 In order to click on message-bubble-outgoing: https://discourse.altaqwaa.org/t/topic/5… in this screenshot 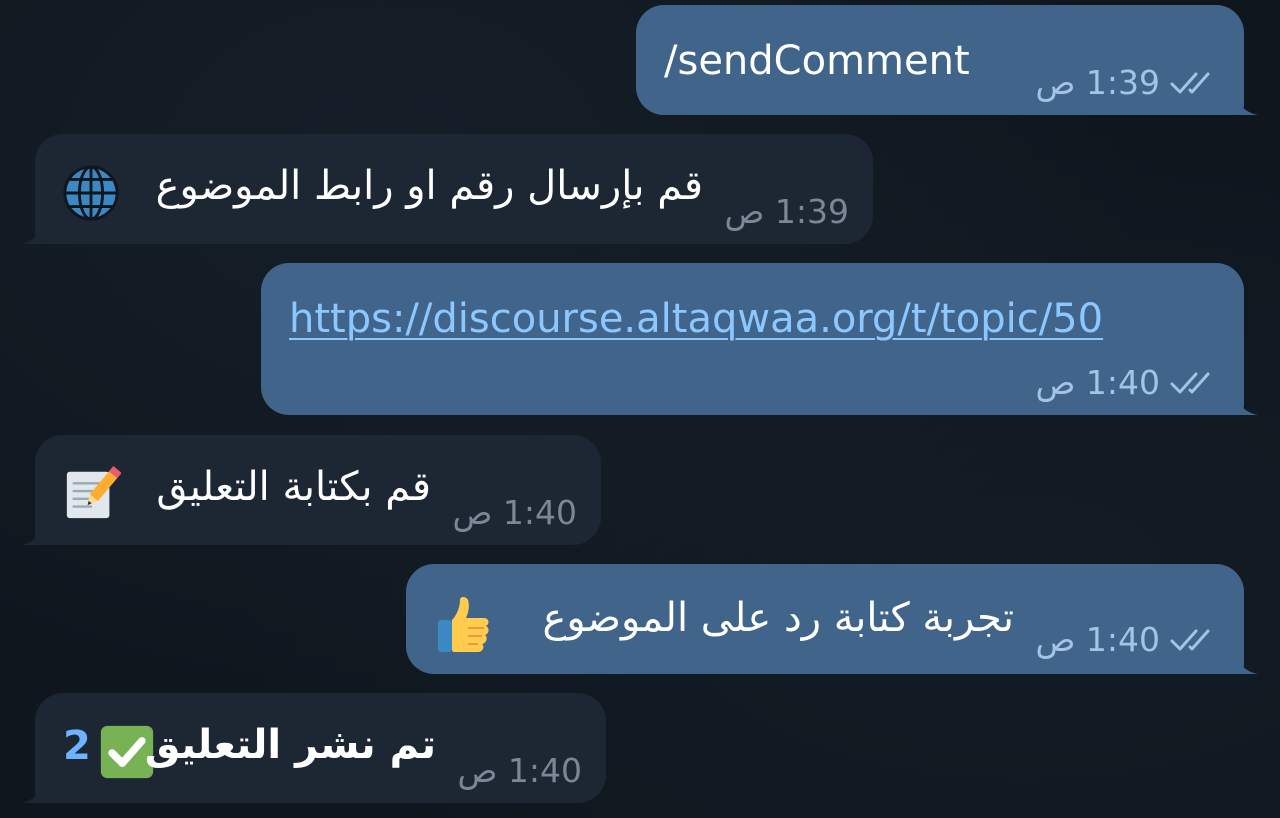, I will do `click(759, 339)`.